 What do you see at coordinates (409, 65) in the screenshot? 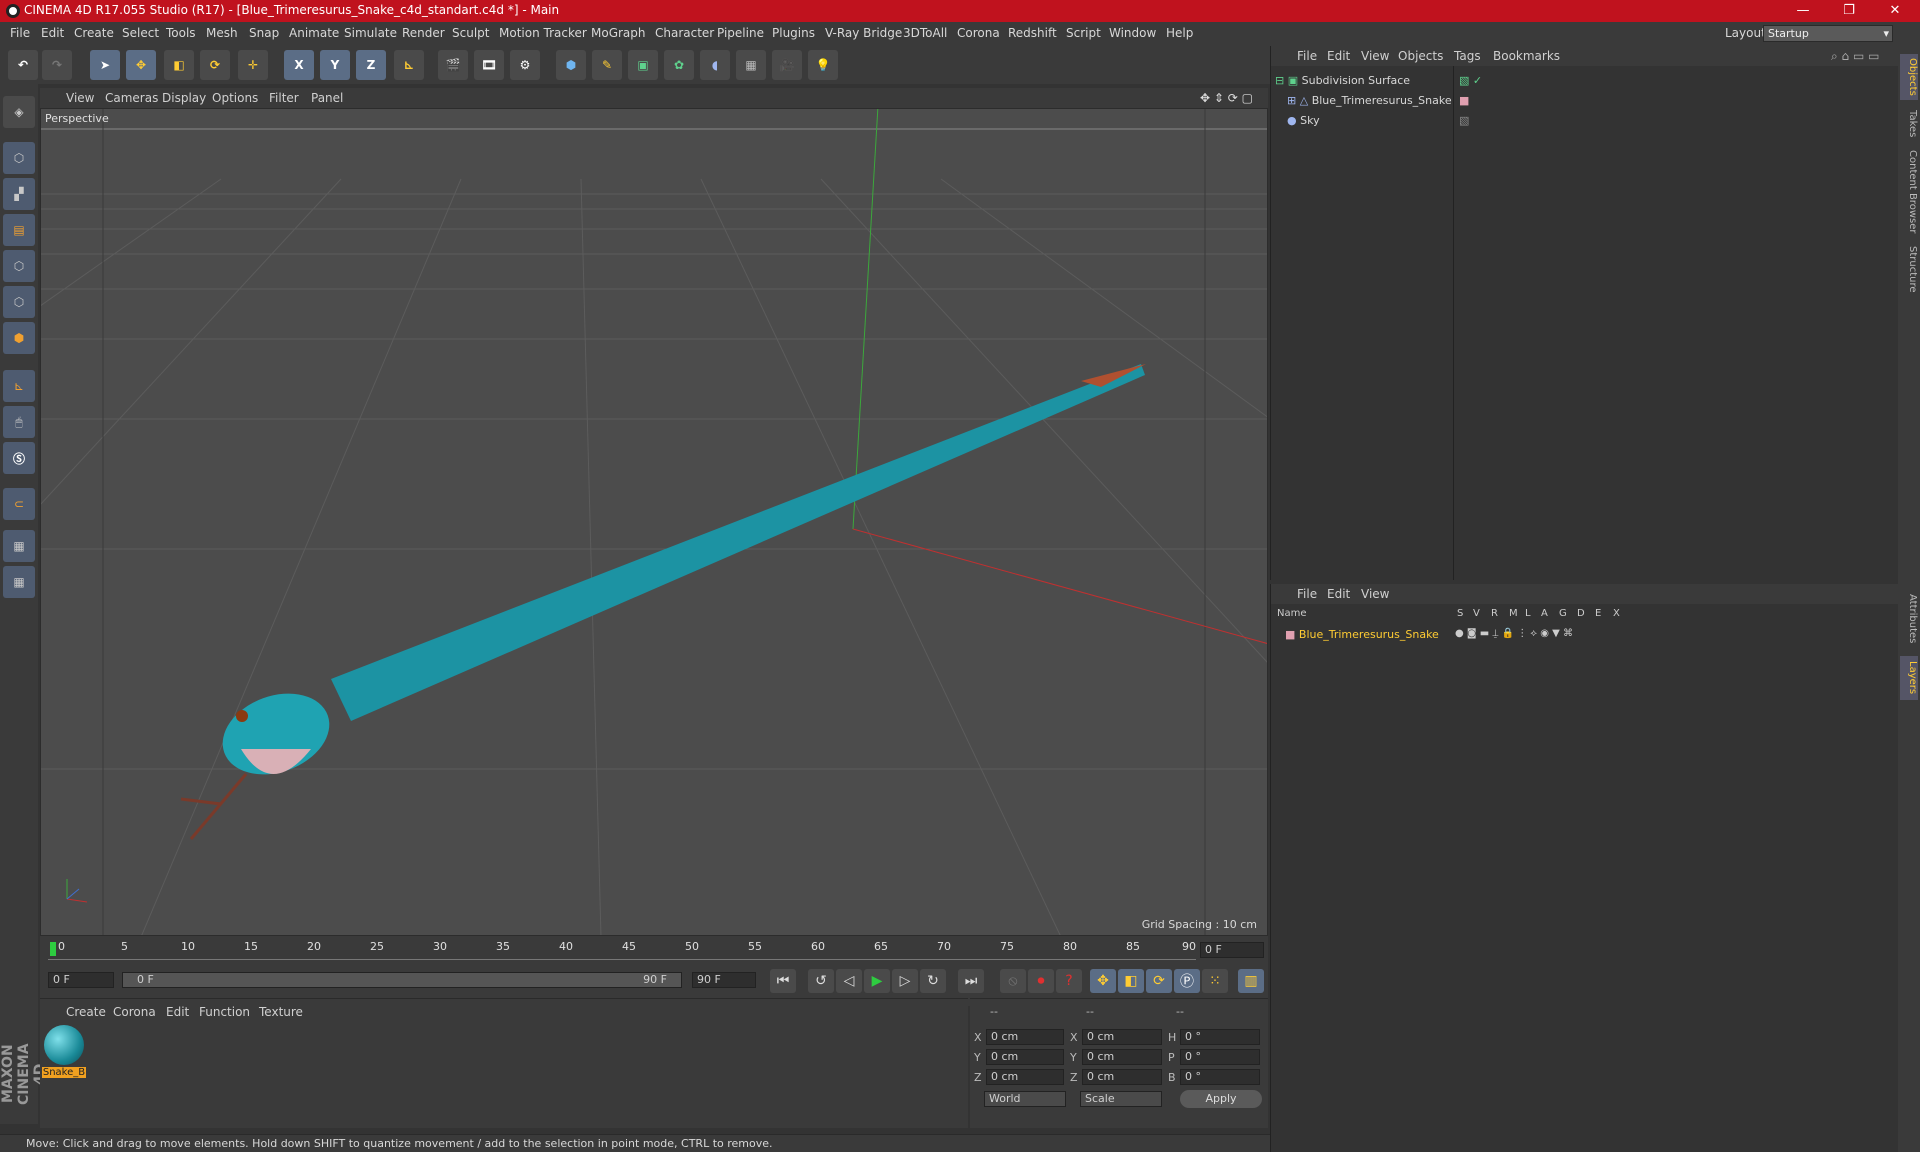
I see `coord-system-icon: ⊾` at bounding box center [409, 65].